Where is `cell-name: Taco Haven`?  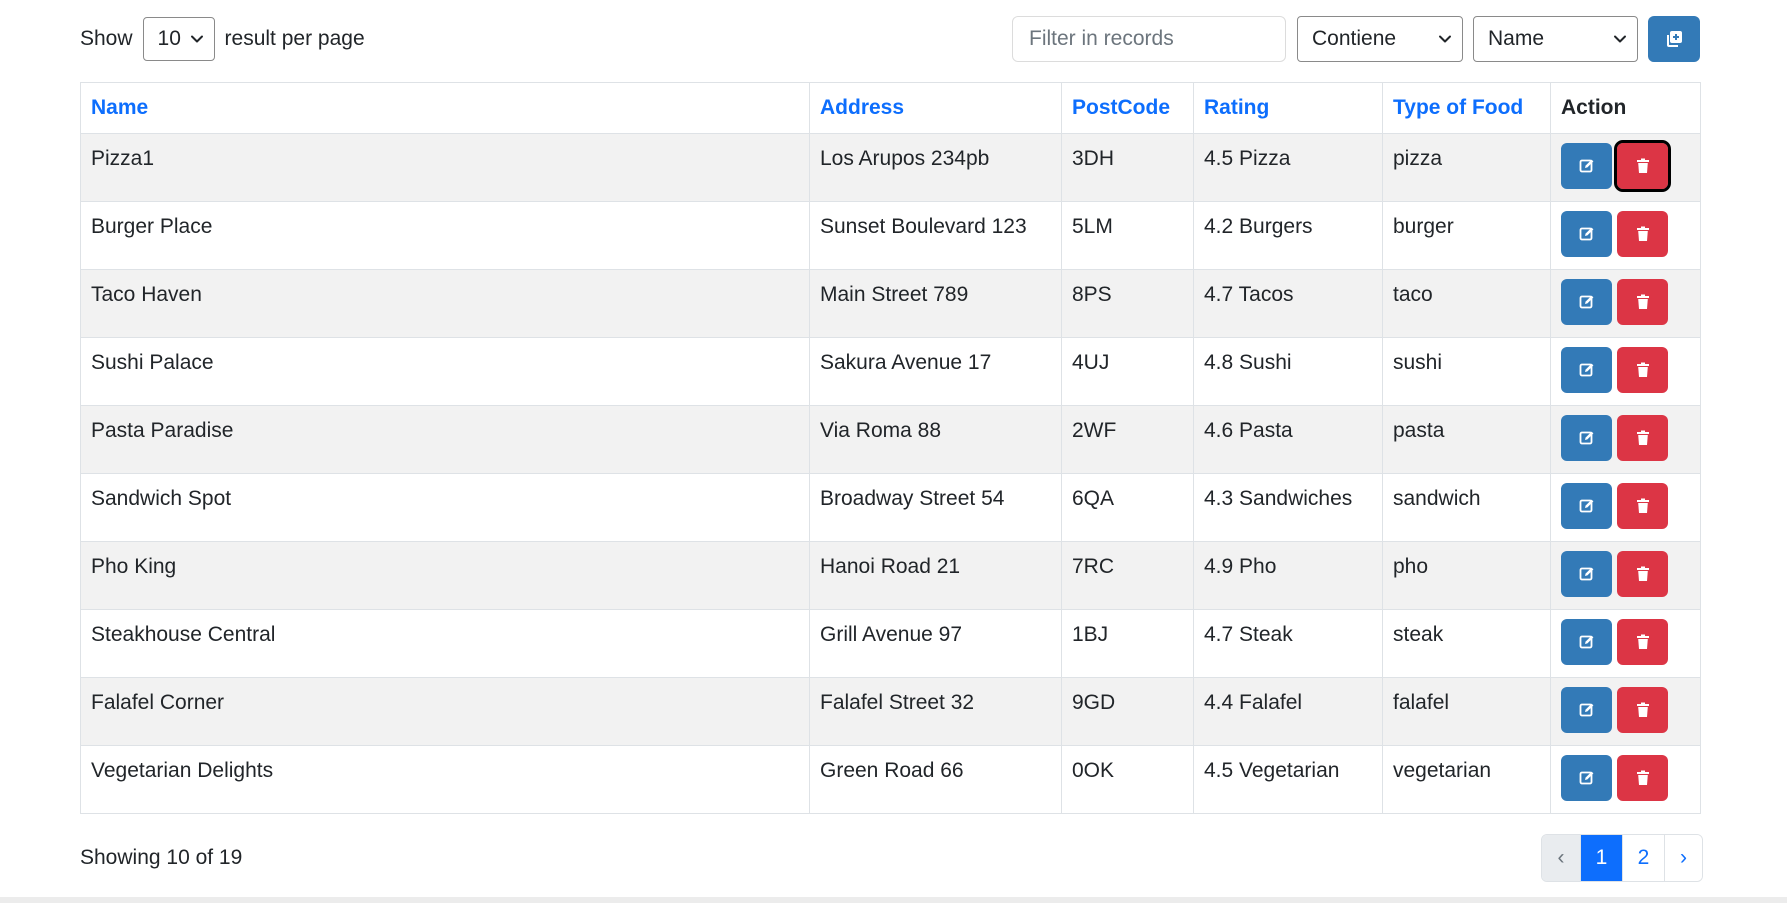
cell-name: Taco Haven is located at coordinates (445, 303).